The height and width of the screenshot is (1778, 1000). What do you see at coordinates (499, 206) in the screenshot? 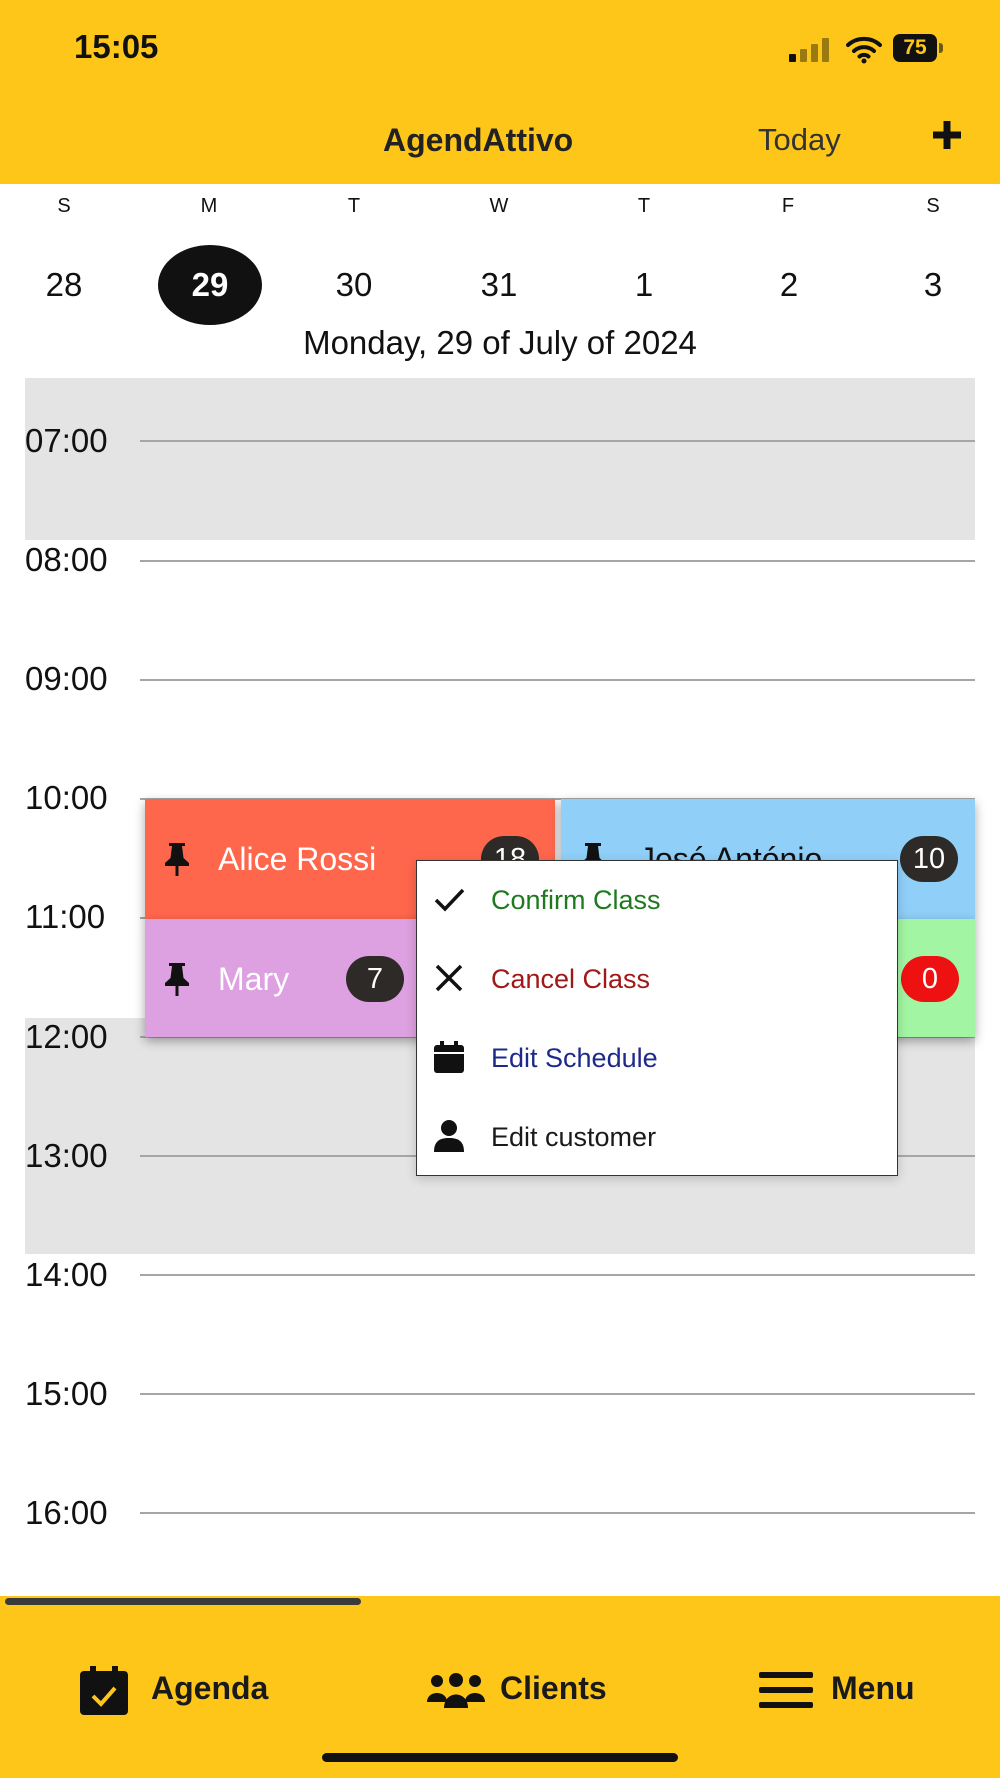
I see `weekday-letter: W` at bounding box center [499, 206].